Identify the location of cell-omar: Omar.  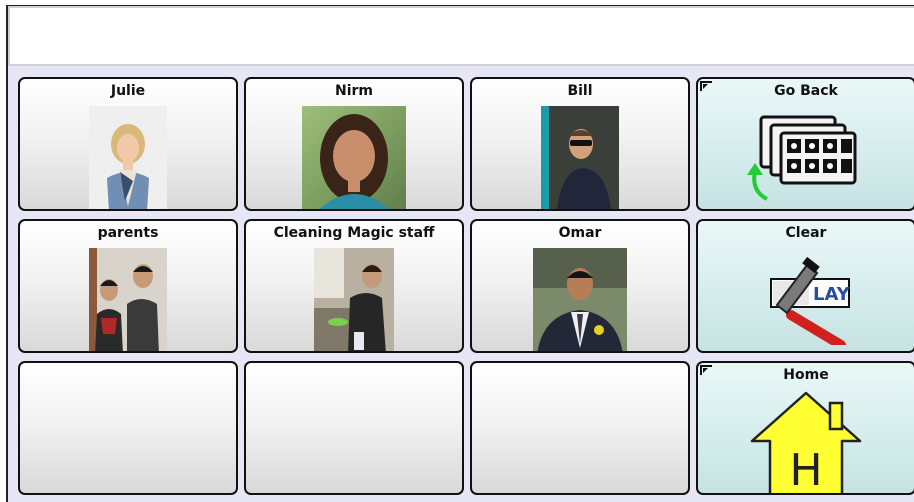
(580, 286).